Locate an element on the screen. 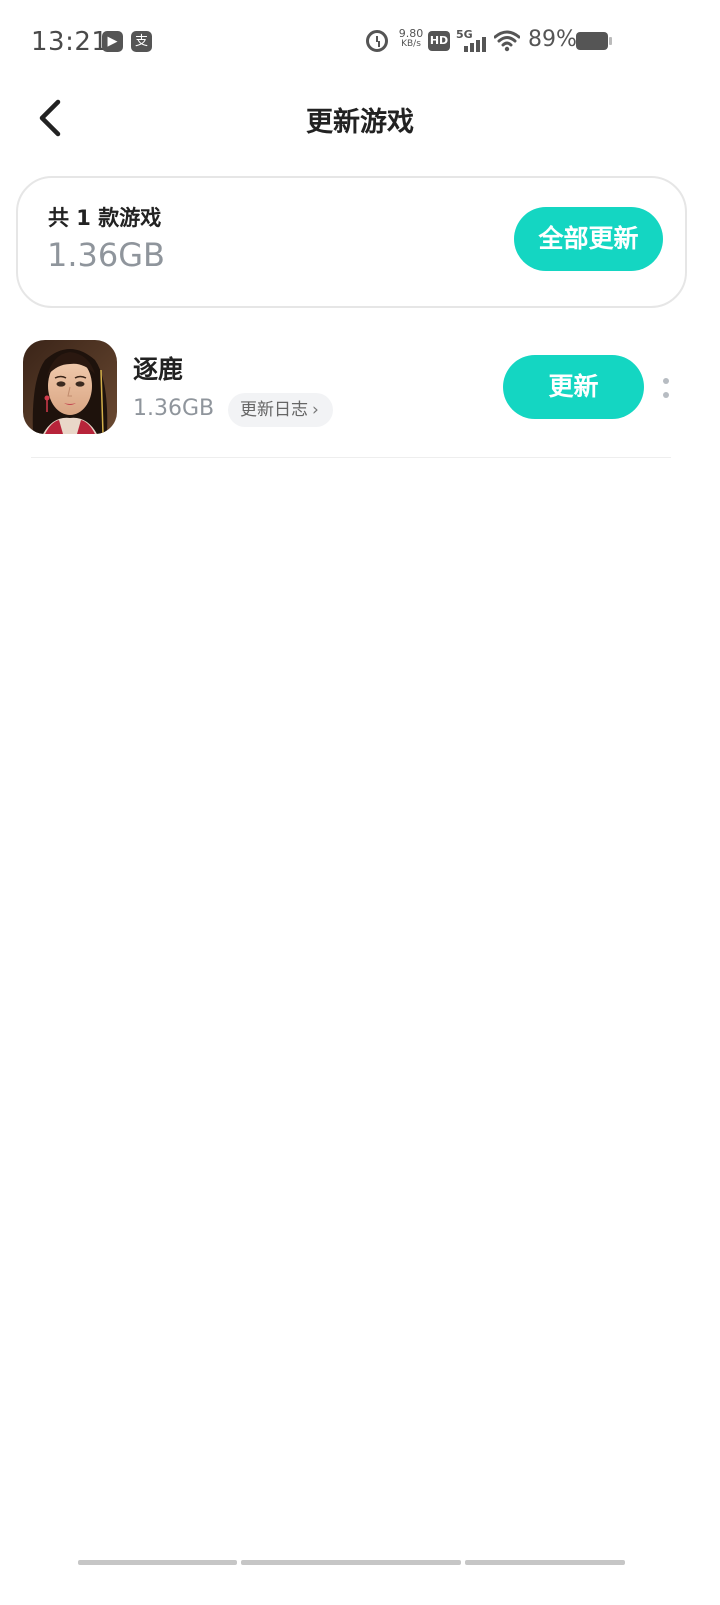  game-name: 逐鹿 is located at coordinates (158, 369).